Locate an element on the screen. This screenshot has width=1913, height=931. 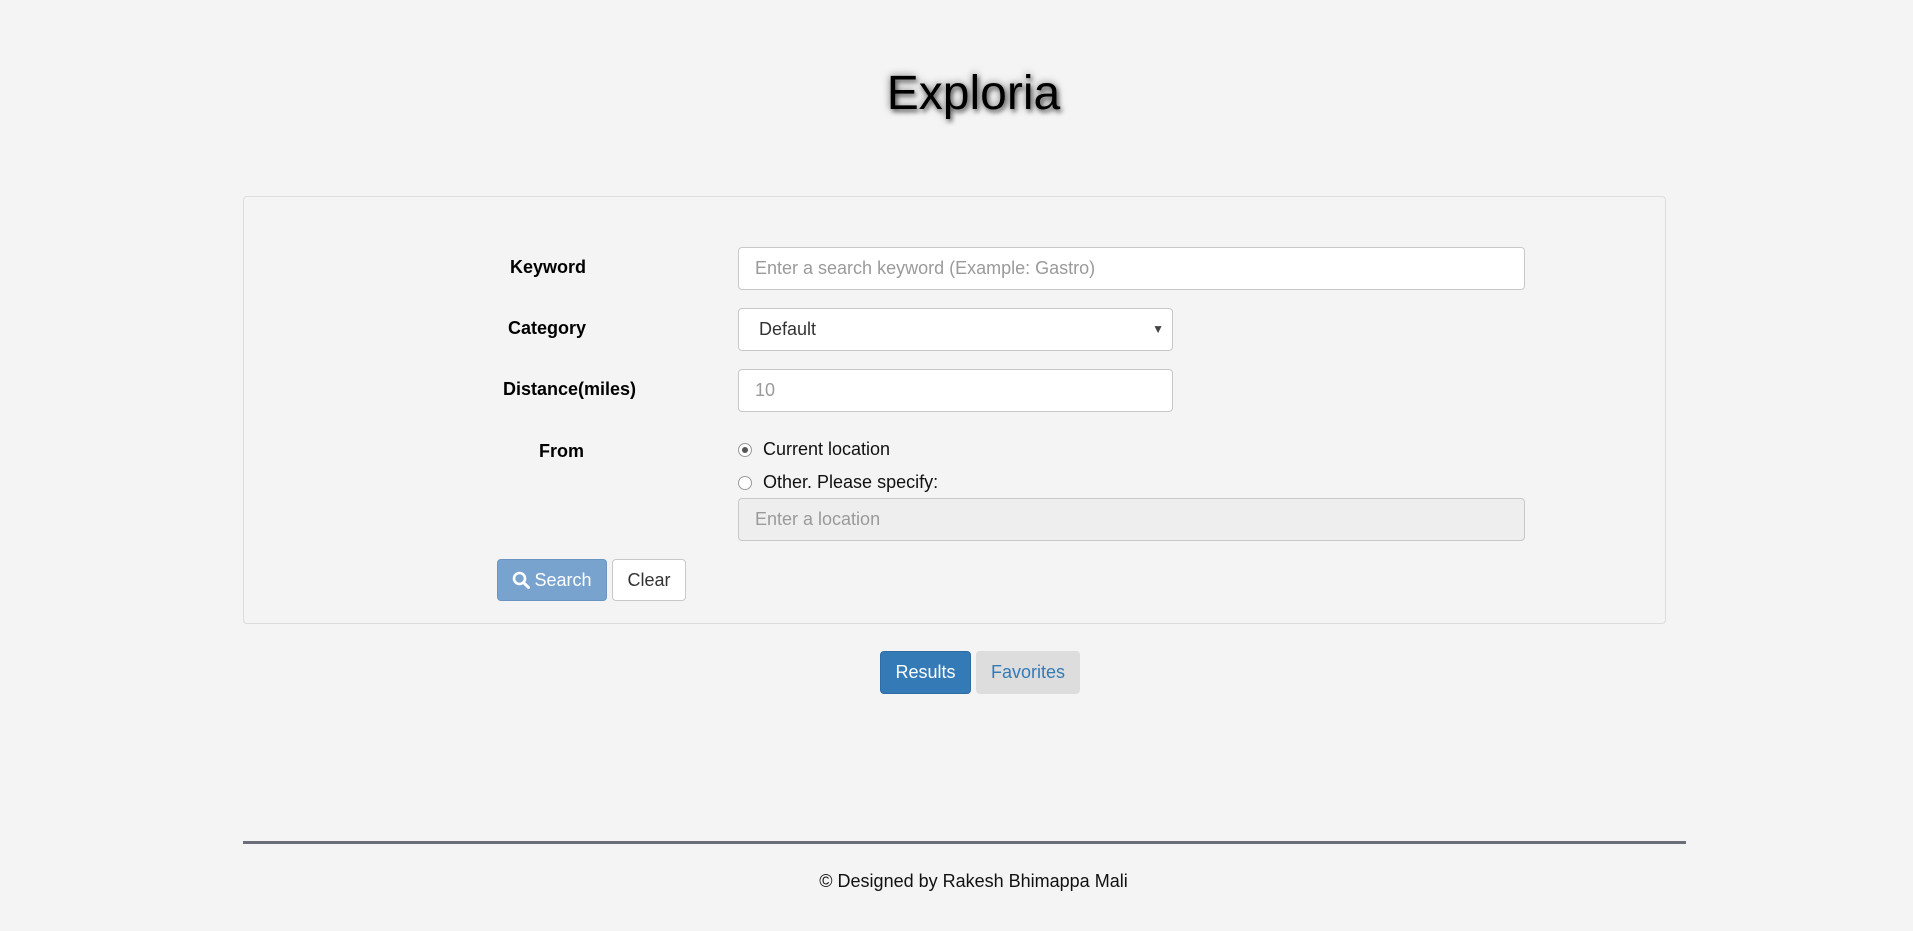
keyword-label: Keyword is located at coordinates (548, 267).